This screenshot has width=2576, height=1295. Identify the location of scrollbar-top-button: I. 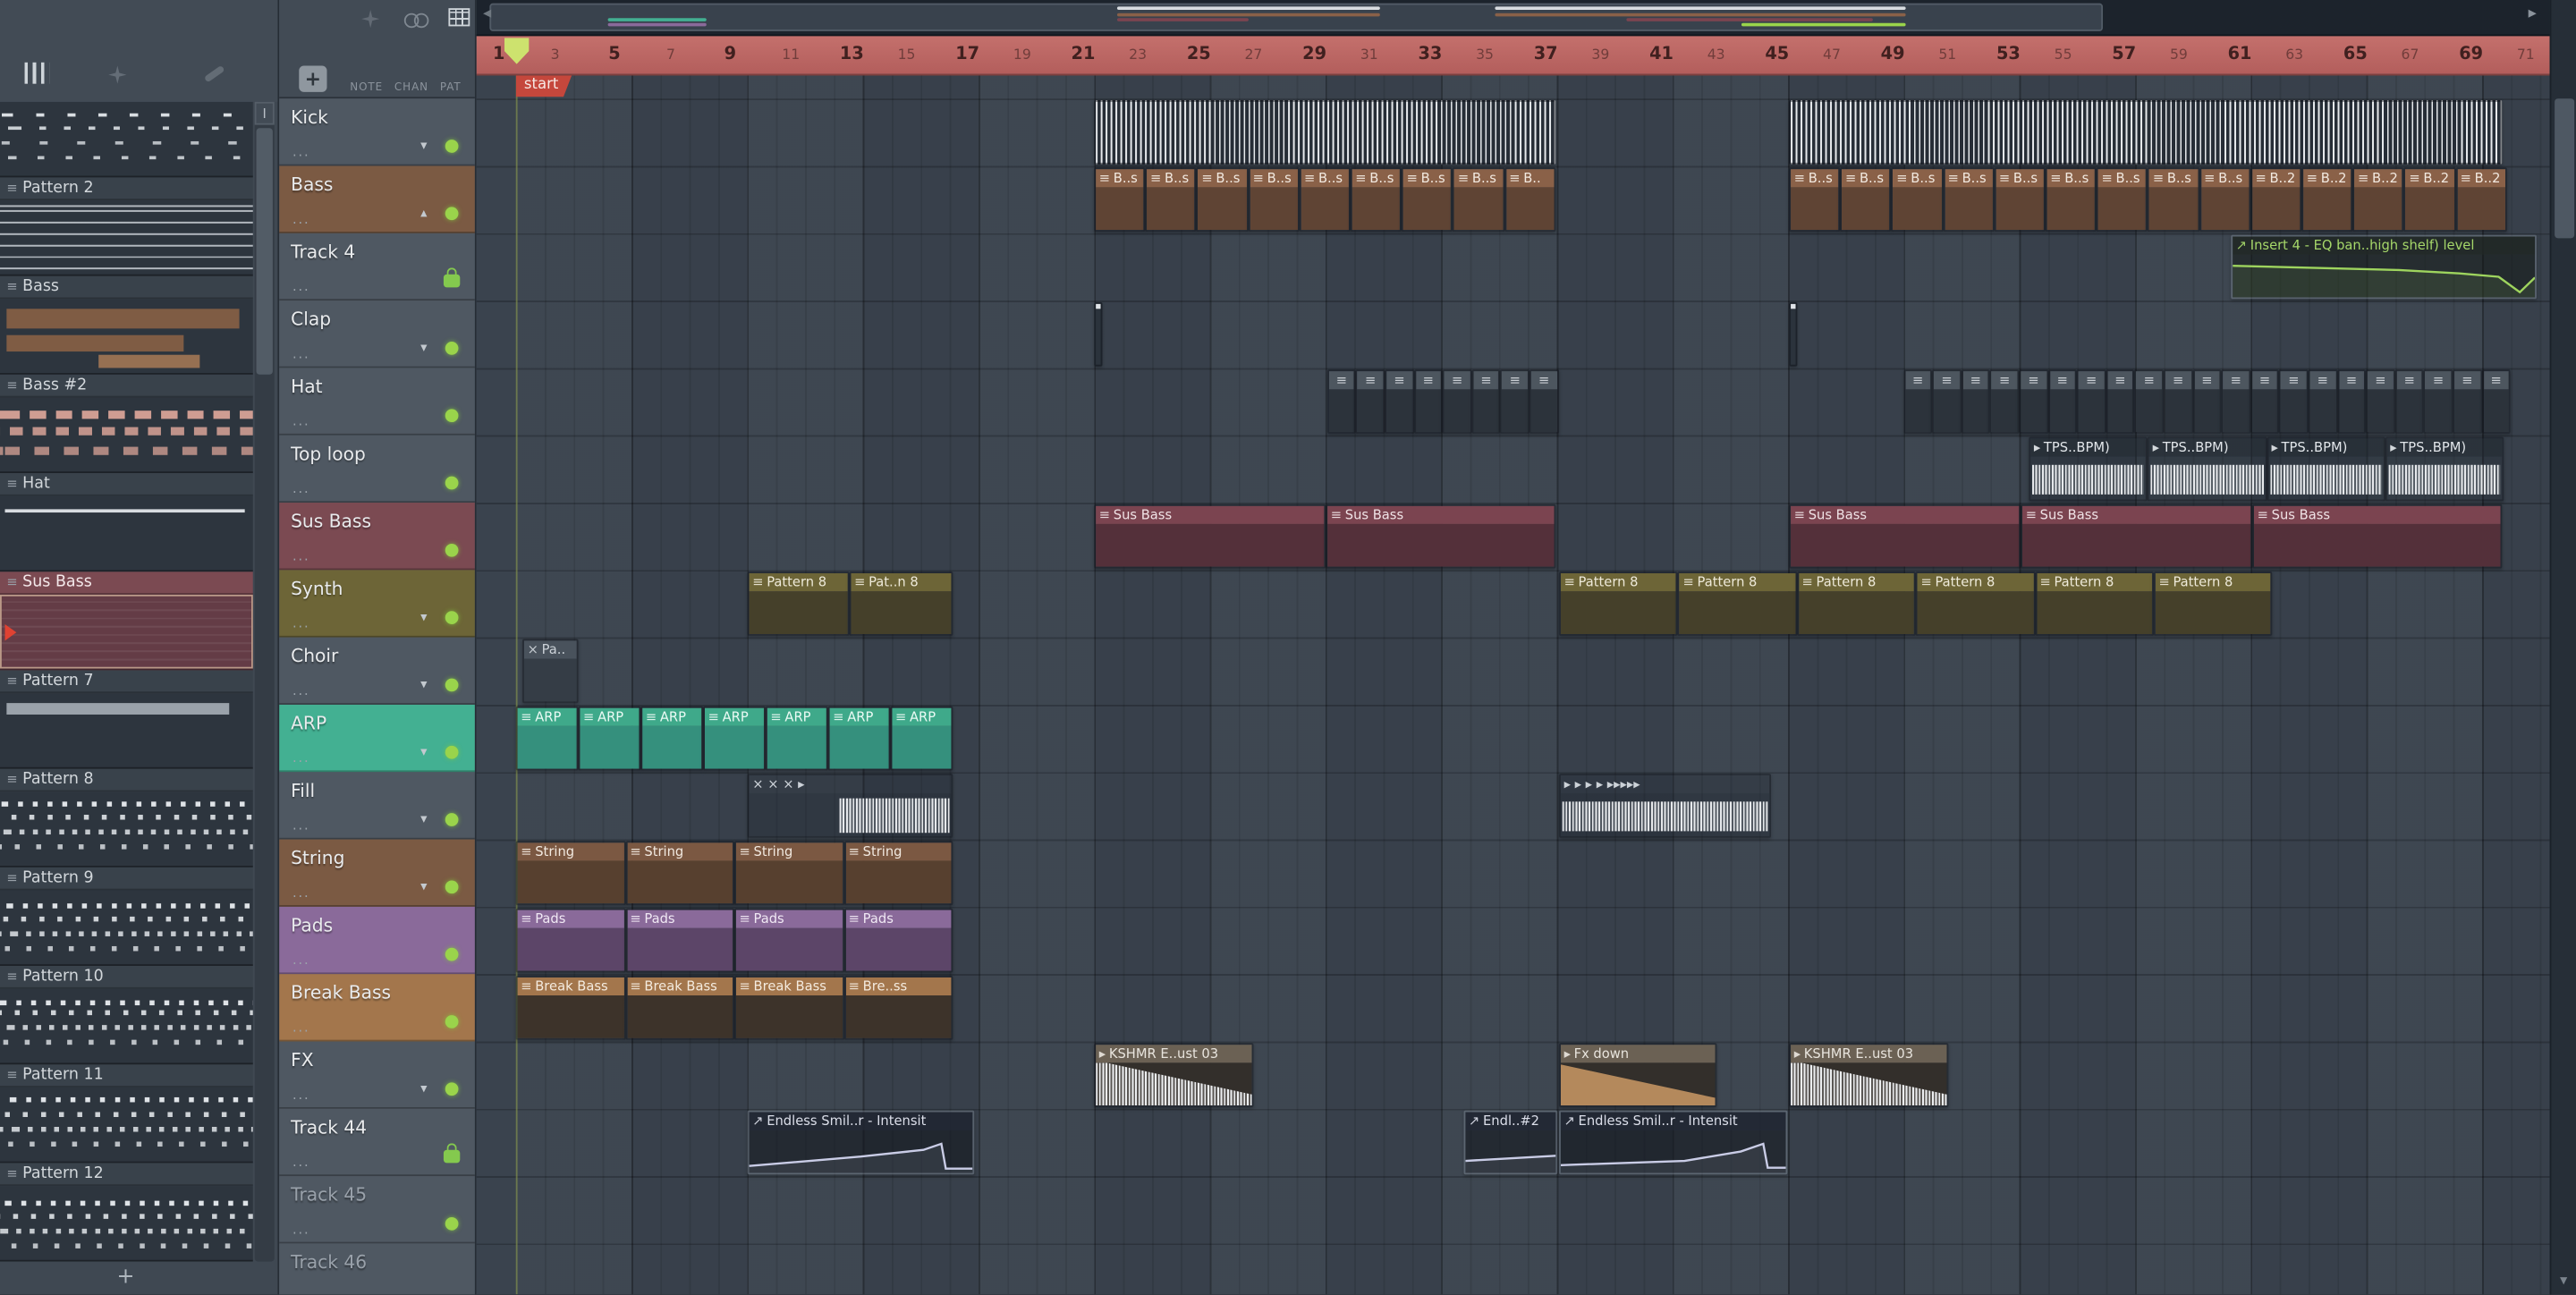
(264, 113).